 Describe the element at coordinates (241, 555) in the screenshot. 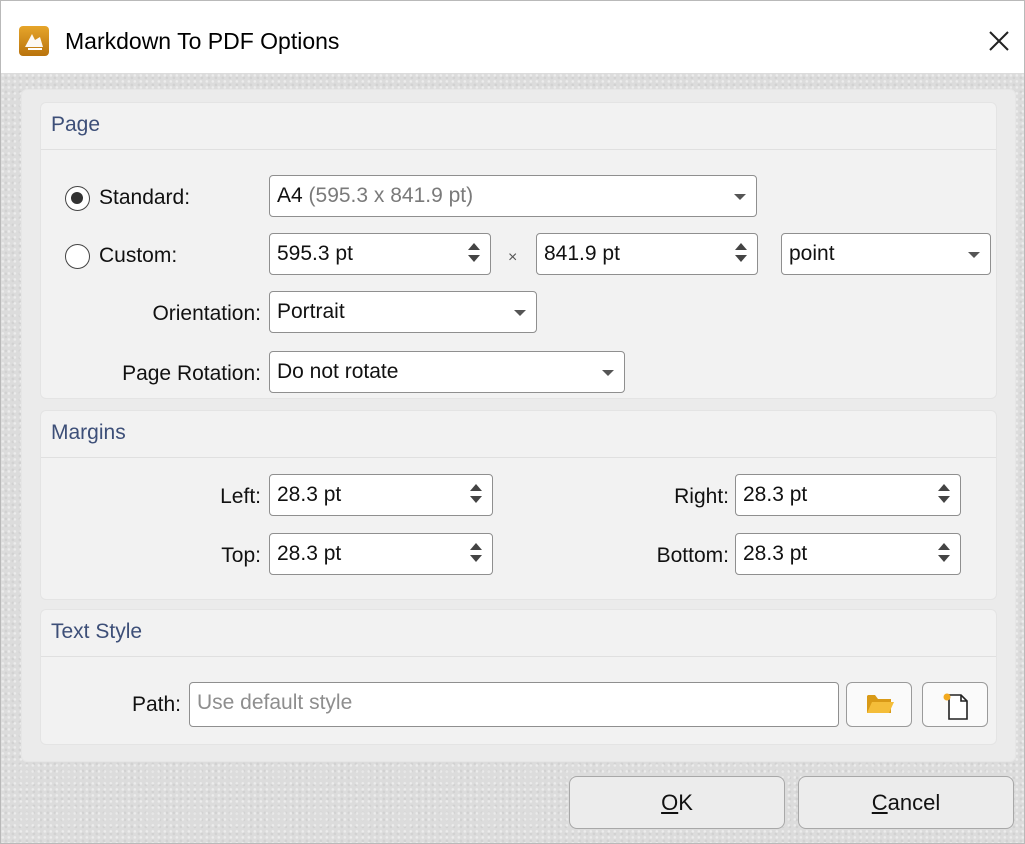

I see `top-margin-label: Top:` at that location.